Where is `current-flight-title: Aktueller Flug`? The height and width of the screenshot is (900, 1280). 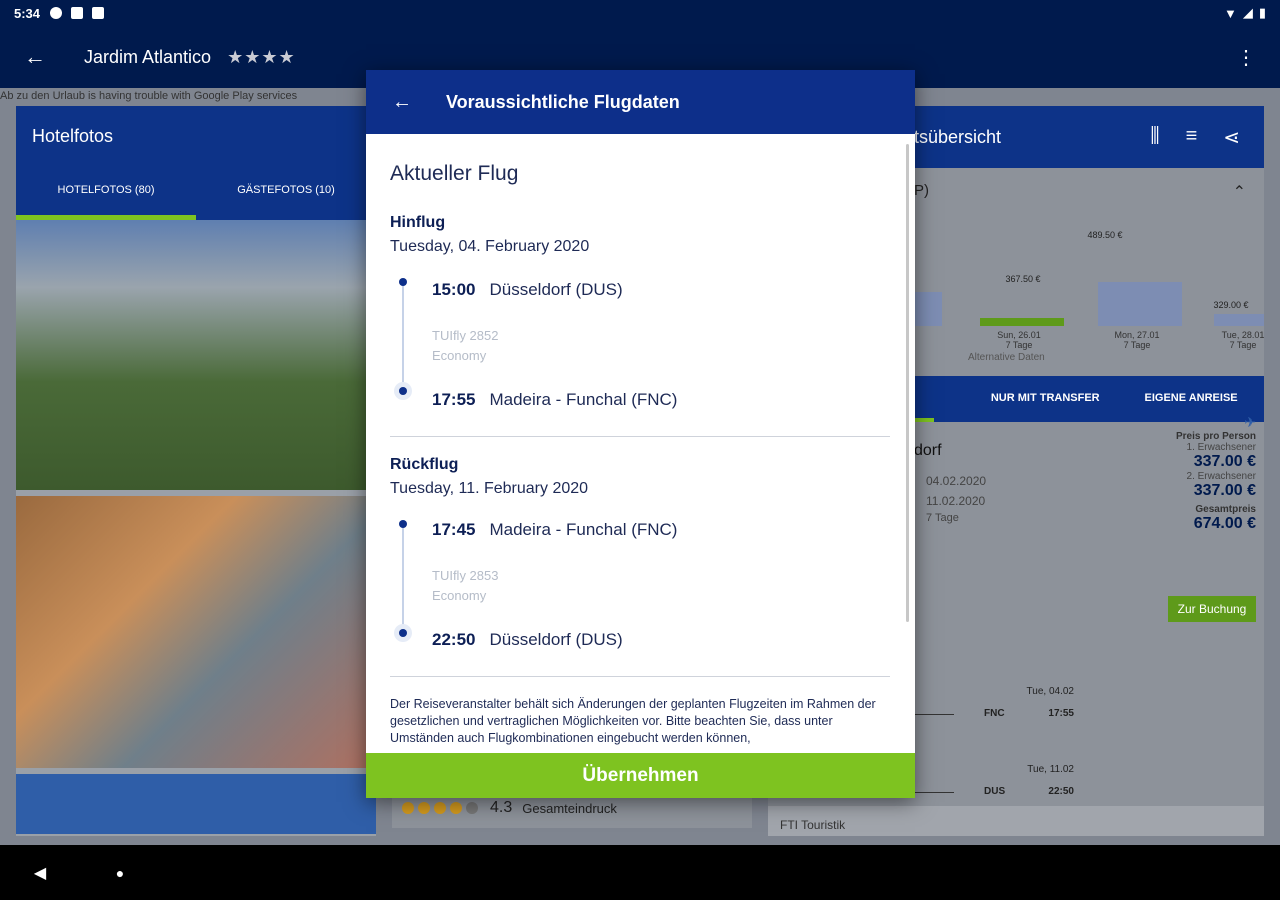
current-flight-title: Aktueller Flug is located at coordinates (454, 173).